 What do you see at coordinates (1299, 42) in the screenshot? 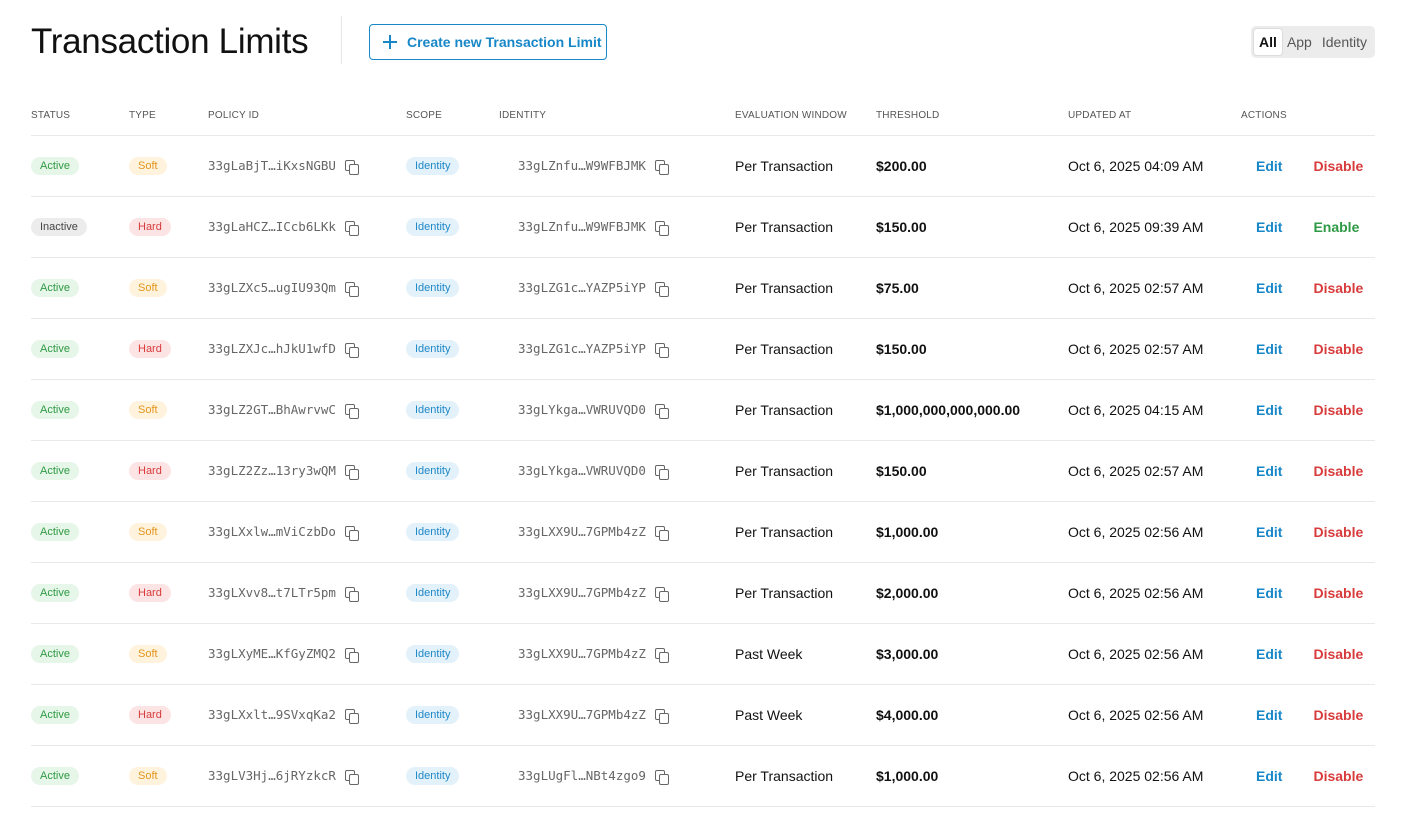
I see `filter-app: App` at bounding box center [1299, 42].